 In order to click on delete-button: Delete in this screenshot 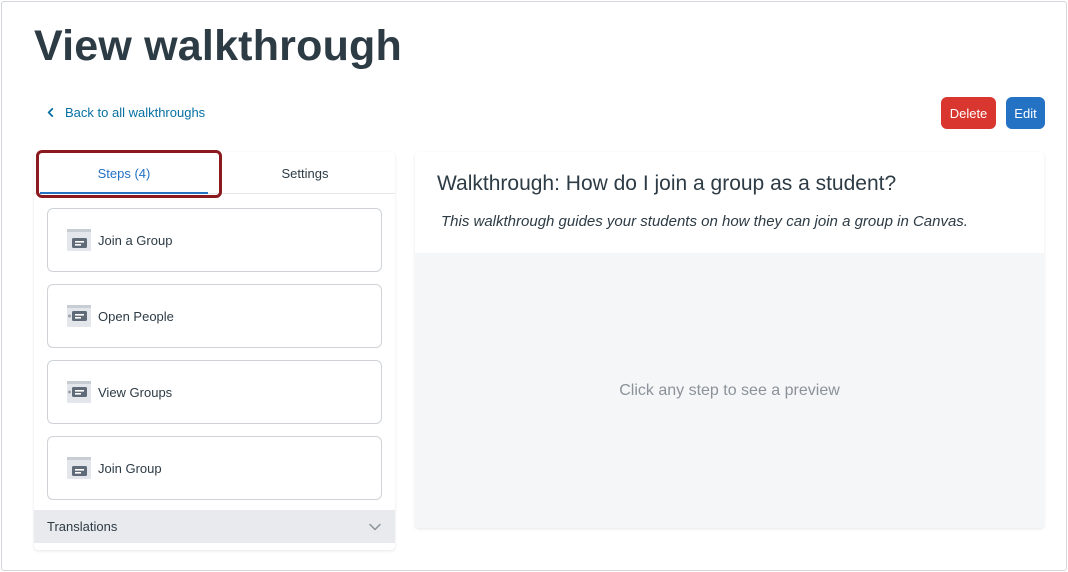, I will do `click(968, 113)`.